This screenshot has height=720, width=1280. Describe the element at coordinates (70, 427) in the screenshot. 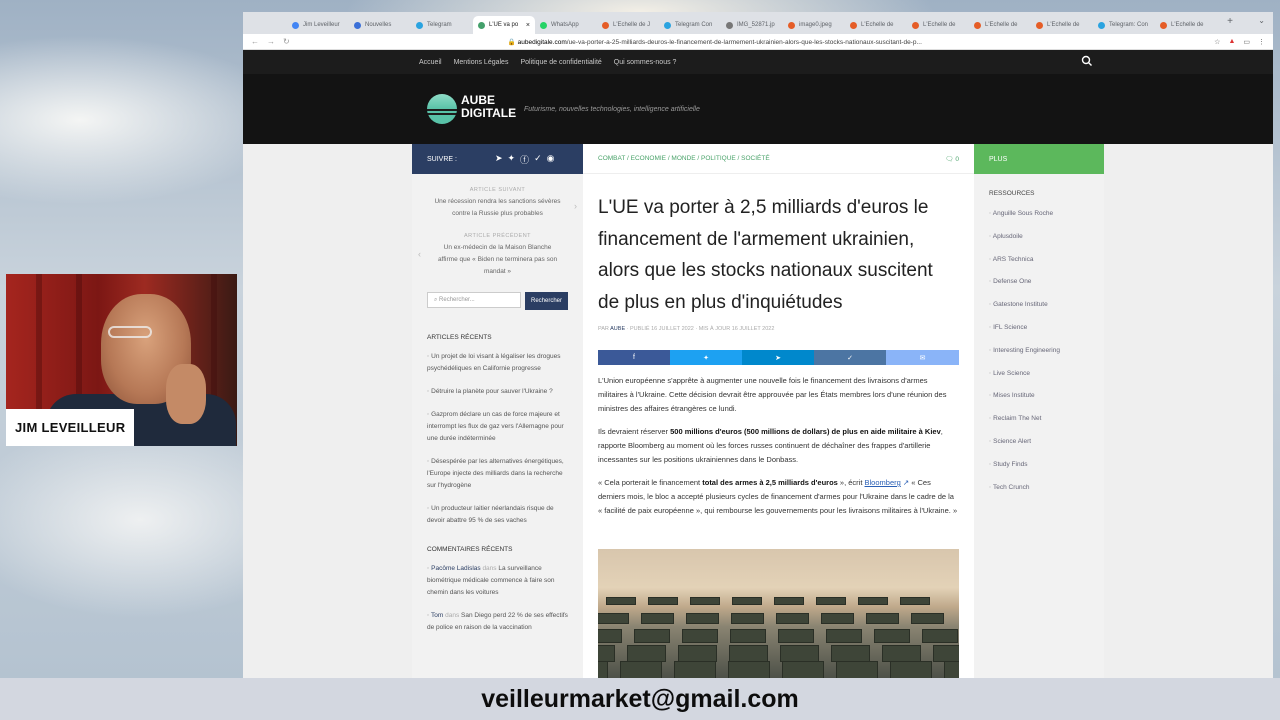

I see `presenter-name-label: JIM LEVEILLEUR` at that location.